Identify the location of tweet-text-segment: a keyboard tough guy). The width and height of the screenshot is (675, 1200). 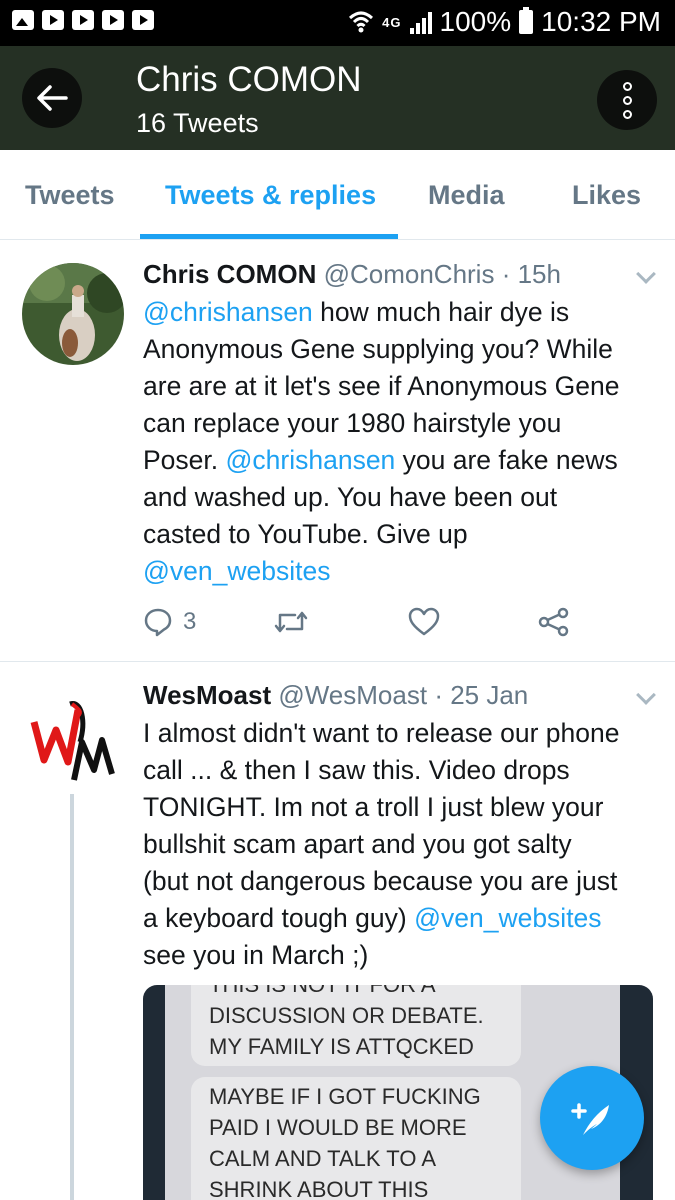
(279, 918).